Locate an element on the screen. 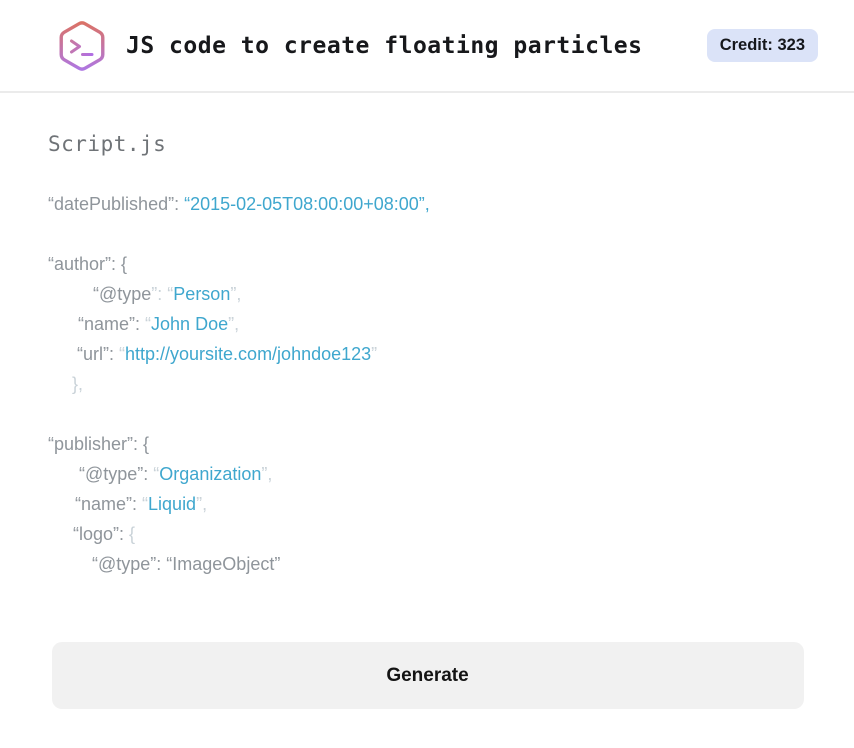 This screenshot has width=854, height=748. terminal-hexagon-icon is located at coordinates (82, 46).